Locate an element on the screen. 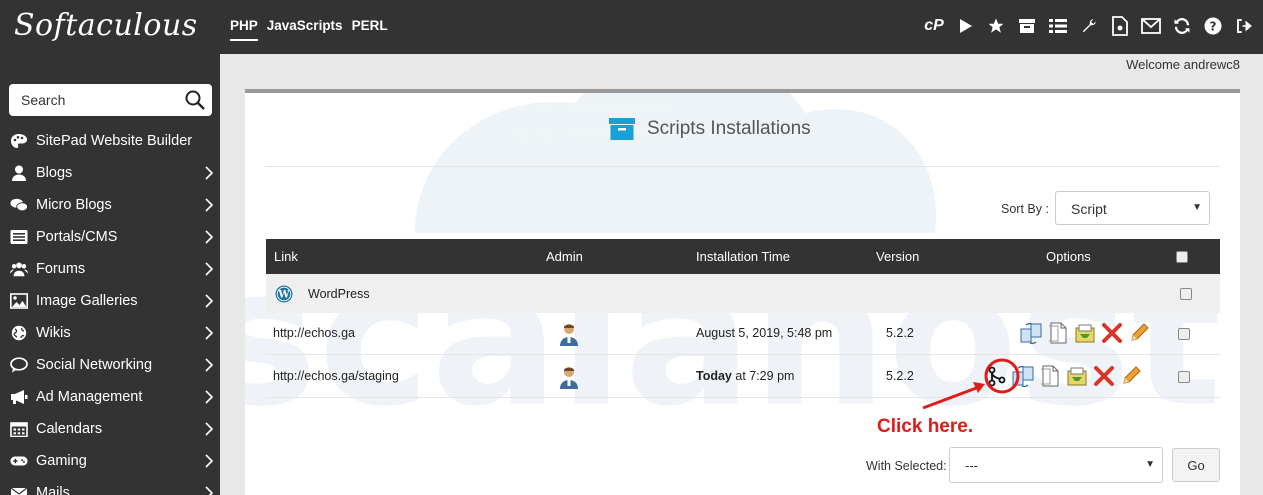  divider is located at coordinates (742, 166).